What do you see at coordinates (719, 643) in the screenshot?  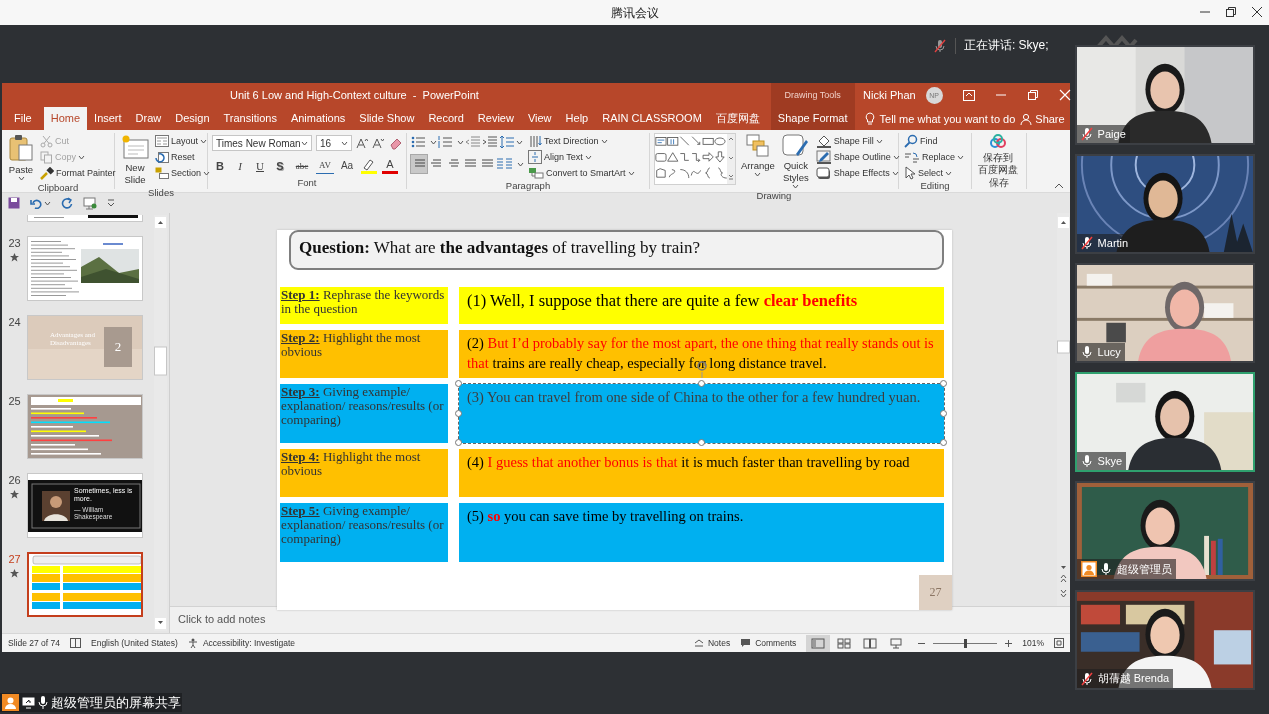 I see `notes-button: Notes` at bounding box center [719, 643].